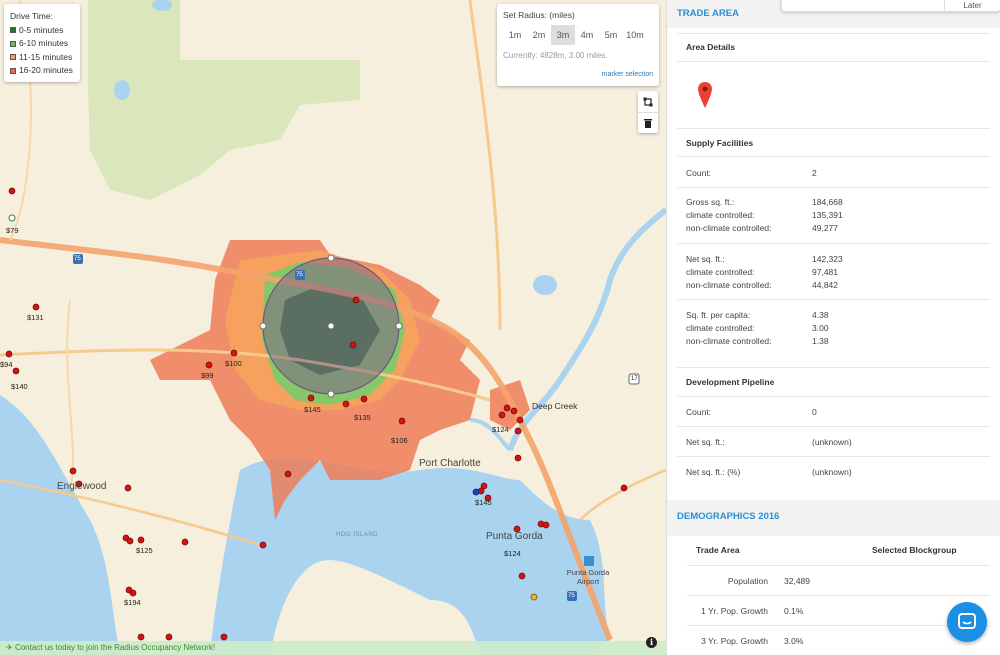  What do you see at coordinates (720, 272) in the screenshot?
I see `net-cc-label: climate controlled:` at bounding box center [720, 272].